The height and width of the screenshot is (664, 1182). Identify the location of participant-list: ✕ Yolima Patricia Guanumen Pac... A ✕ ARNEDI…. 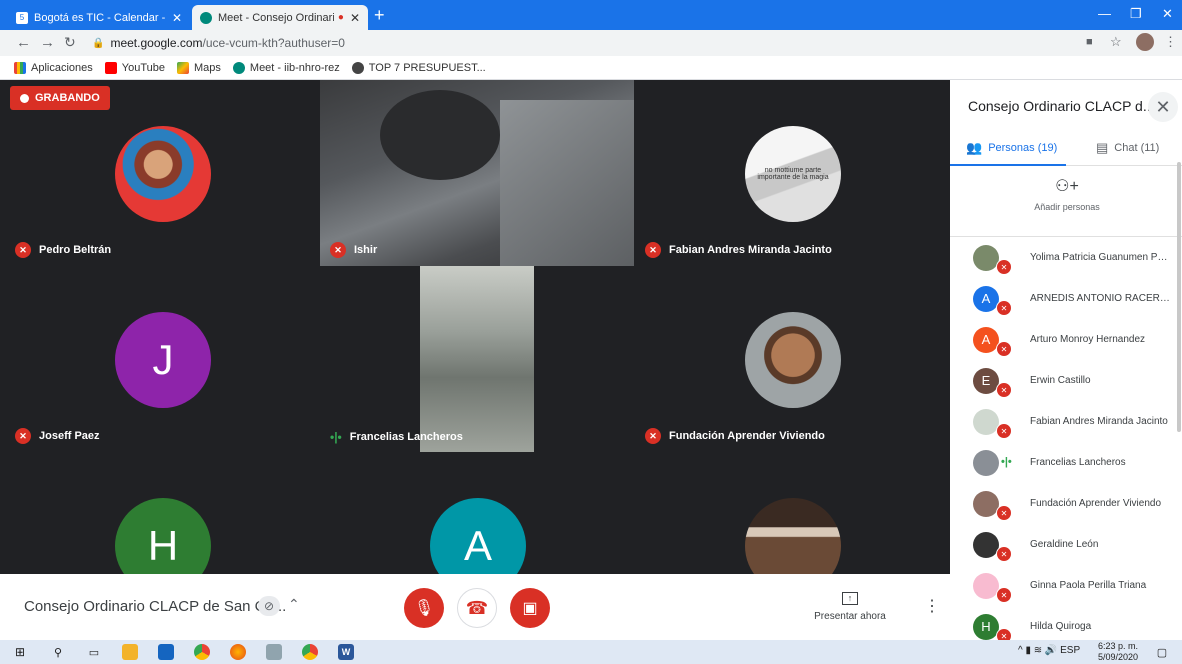
(1066, 438).